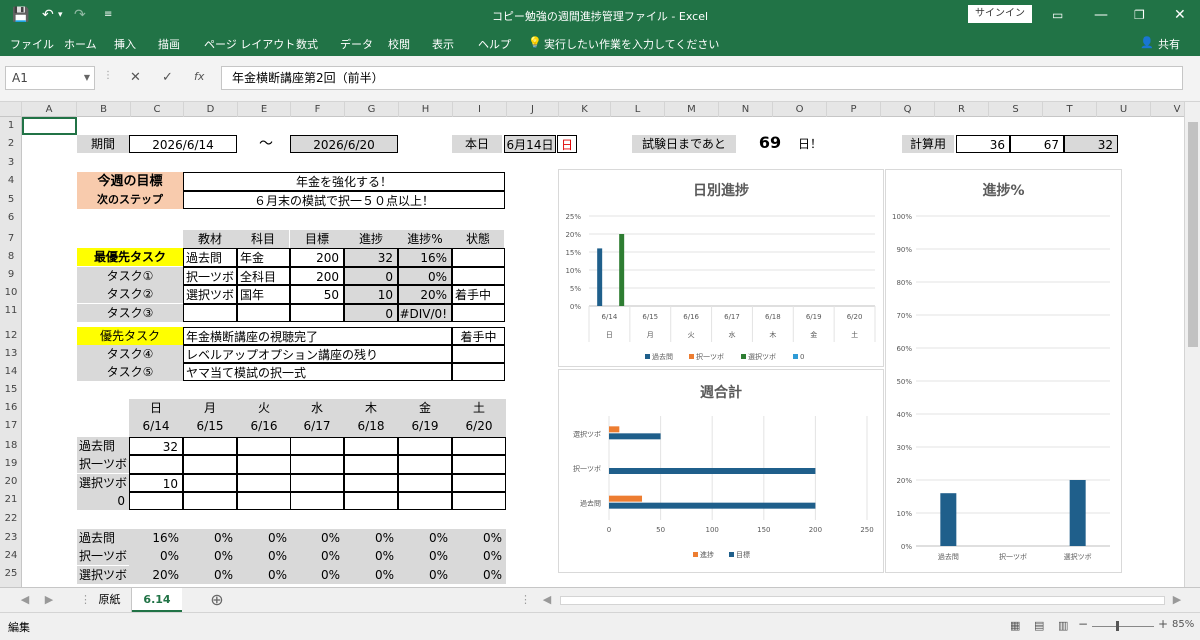  Describe the element at coordinates (10, 556) in the screenshot. I see `row-header: 24` at that location.